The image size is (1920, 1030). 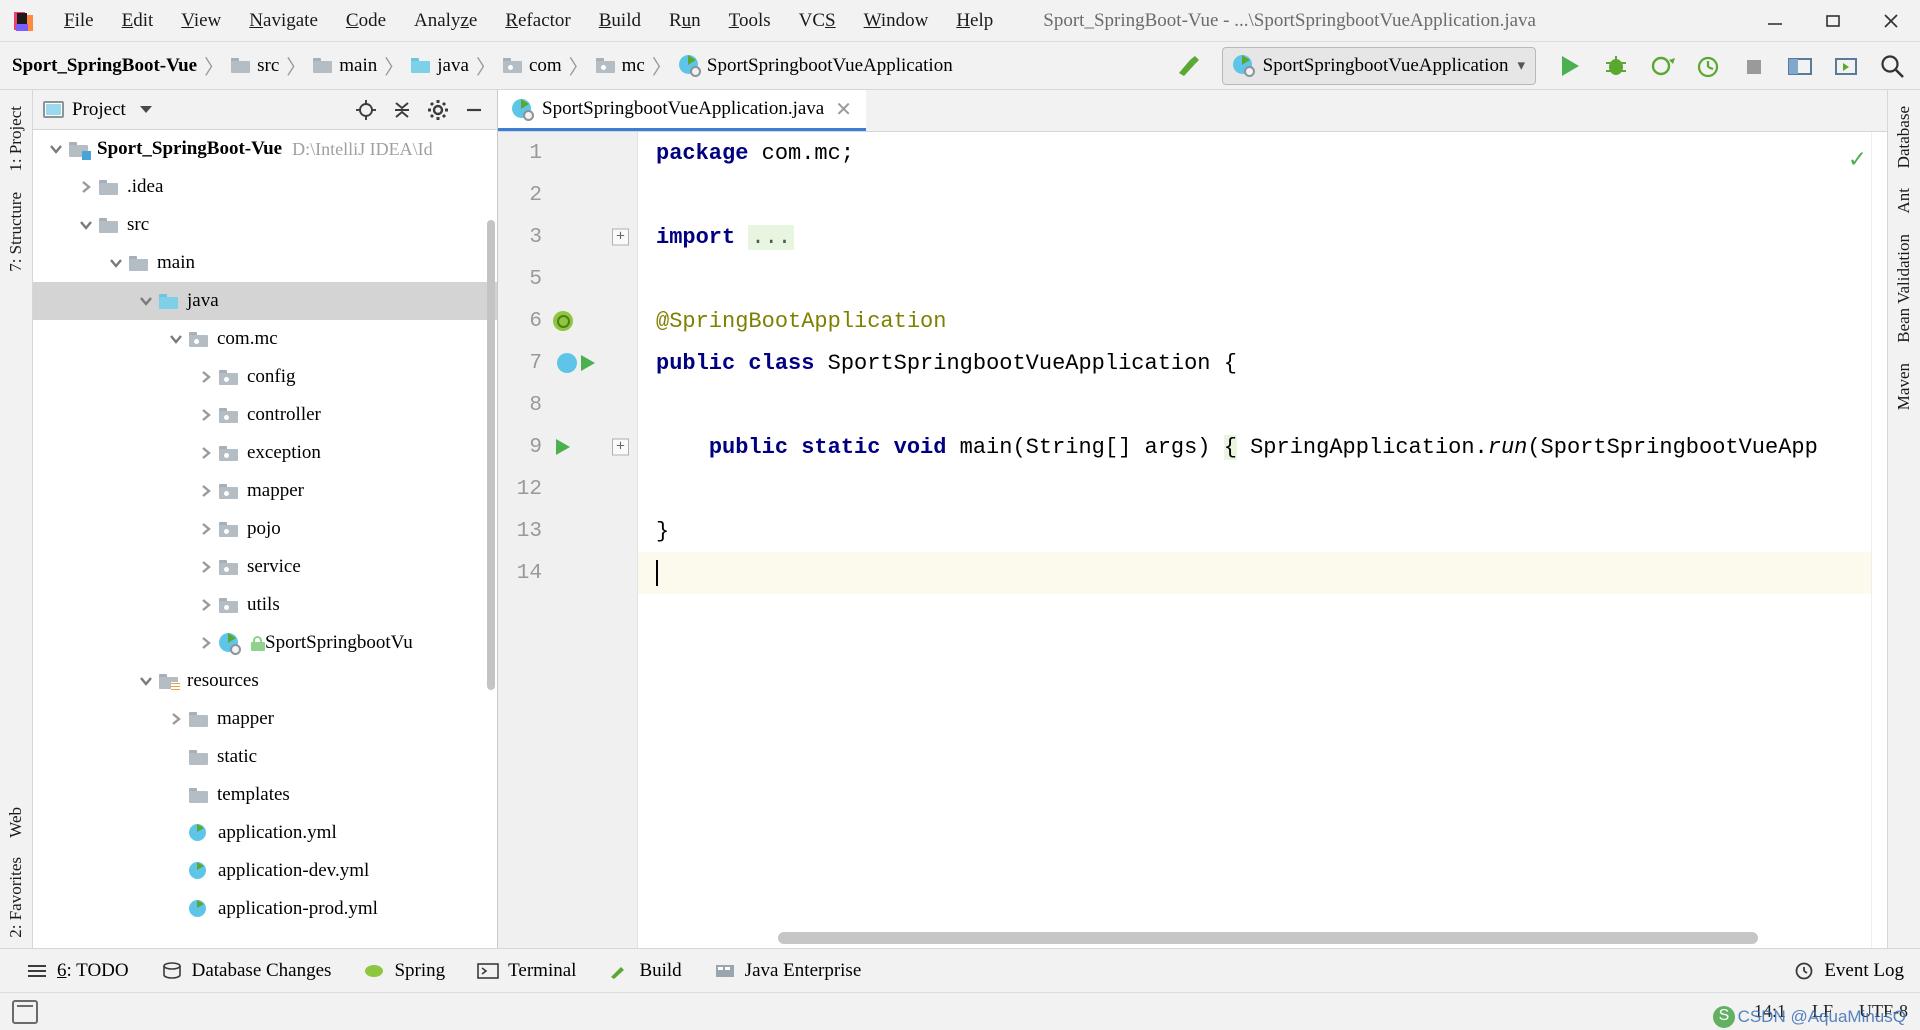 What do you see at coordinates (1662, 66) in the screenshot?
I see `run-with-coverage-button` at bounding box center [1662, 66].